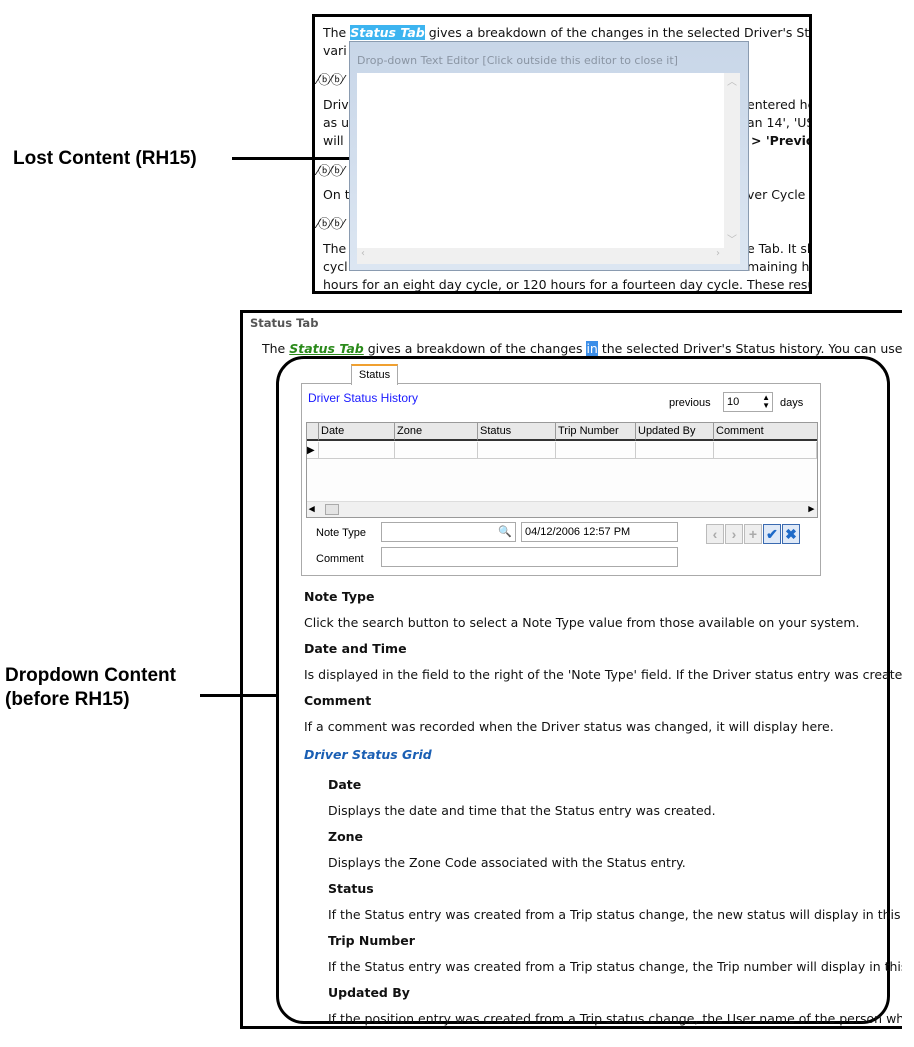 This screenshot has height=1047, width=914. Describe the element at coordinates (351, 888) in the screenshot. I see `section-heading: Status` at that location.